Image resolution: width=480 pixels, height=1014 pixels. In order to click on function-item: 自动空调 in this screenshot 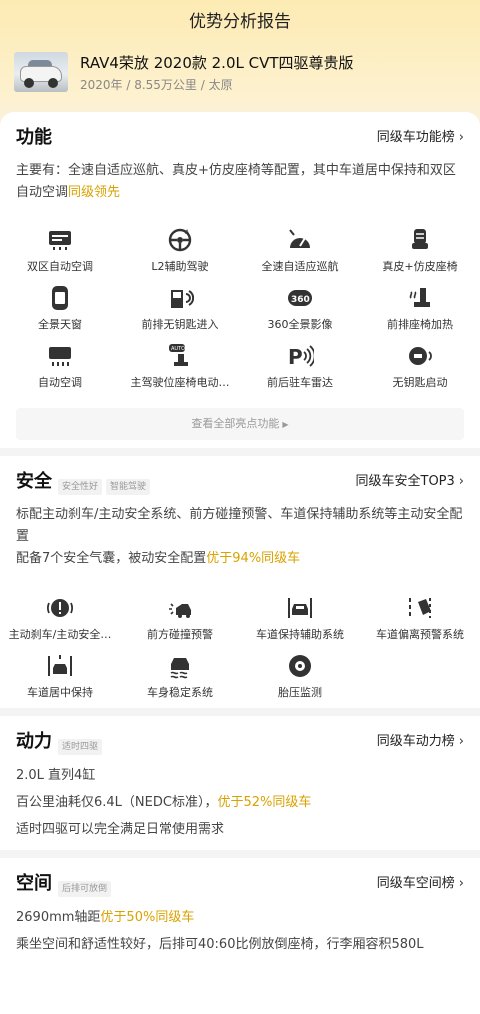, I will do `click(60, 366)`.